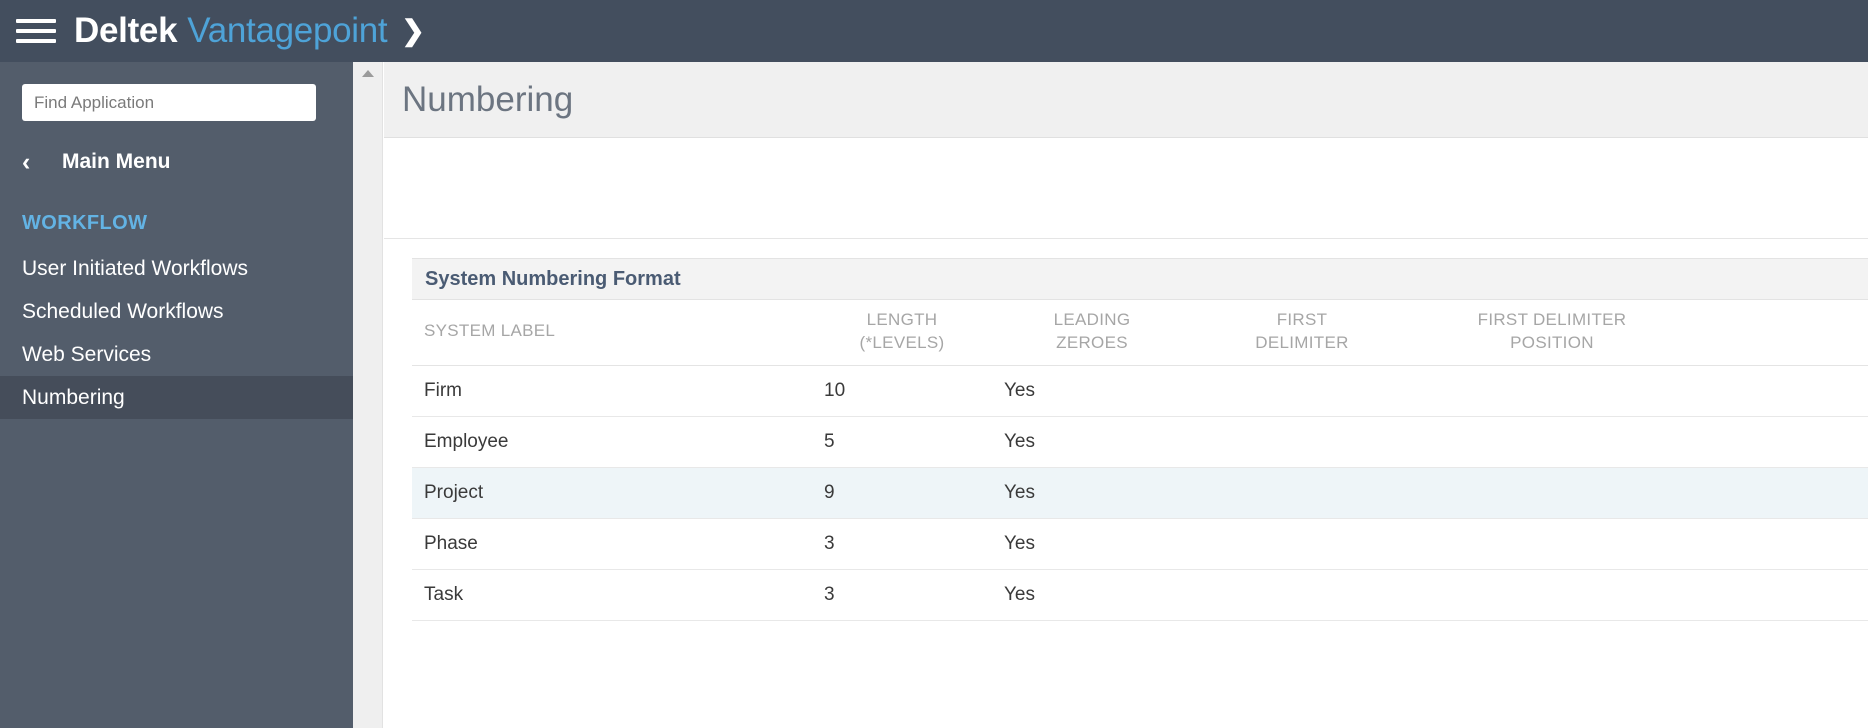 This screenshot has width=1868, height=728. Describe the element at coordinates (368, 395) in the screenshot. I see `content-scroll-rail` at that location.